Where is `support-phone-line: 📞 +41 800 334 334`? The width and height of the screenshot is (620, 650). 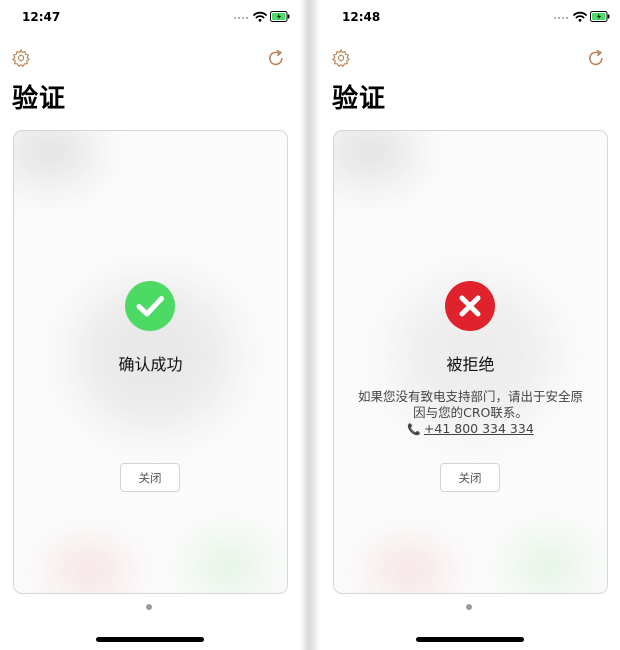
support-phone-line: 📞 +41 800 334 334 is located at coordinates (470, 428).